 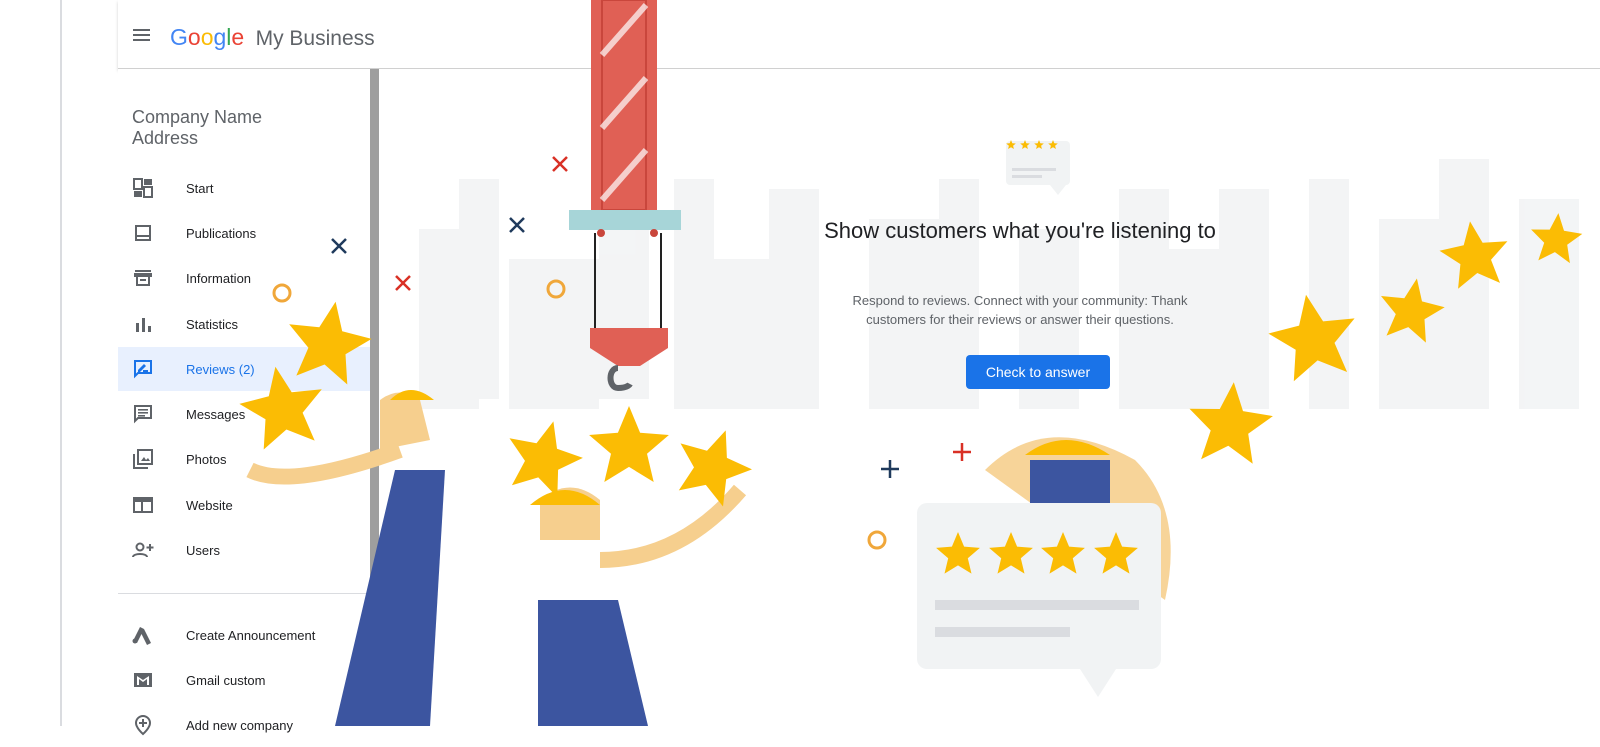 I want to click on add-location-icon, so click(x=143, y=725).